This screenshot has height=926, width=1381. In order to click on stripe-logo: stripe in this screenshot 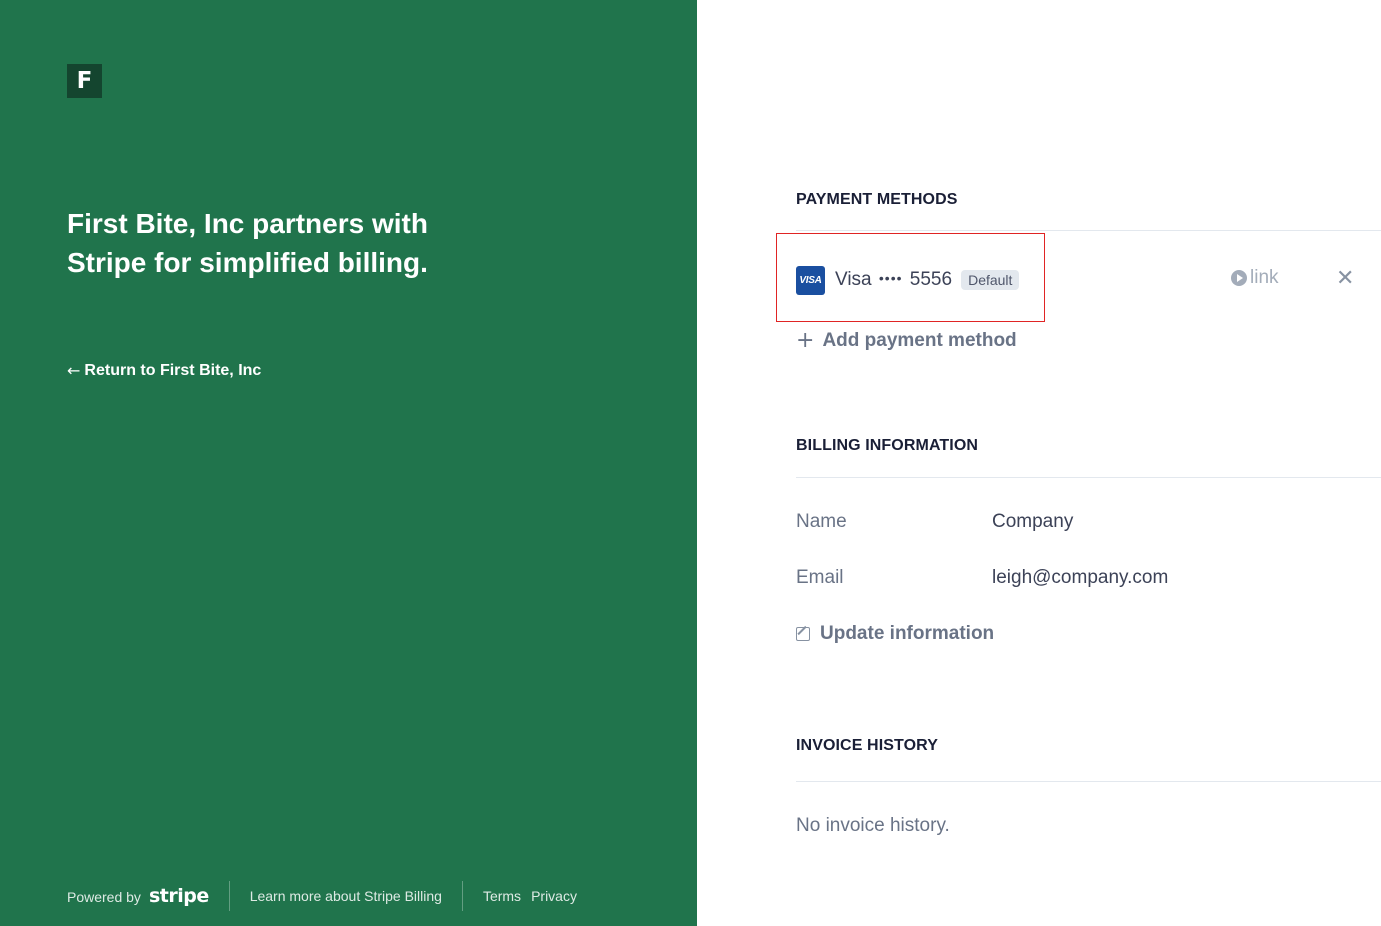, I will do `click(178, 896)`.